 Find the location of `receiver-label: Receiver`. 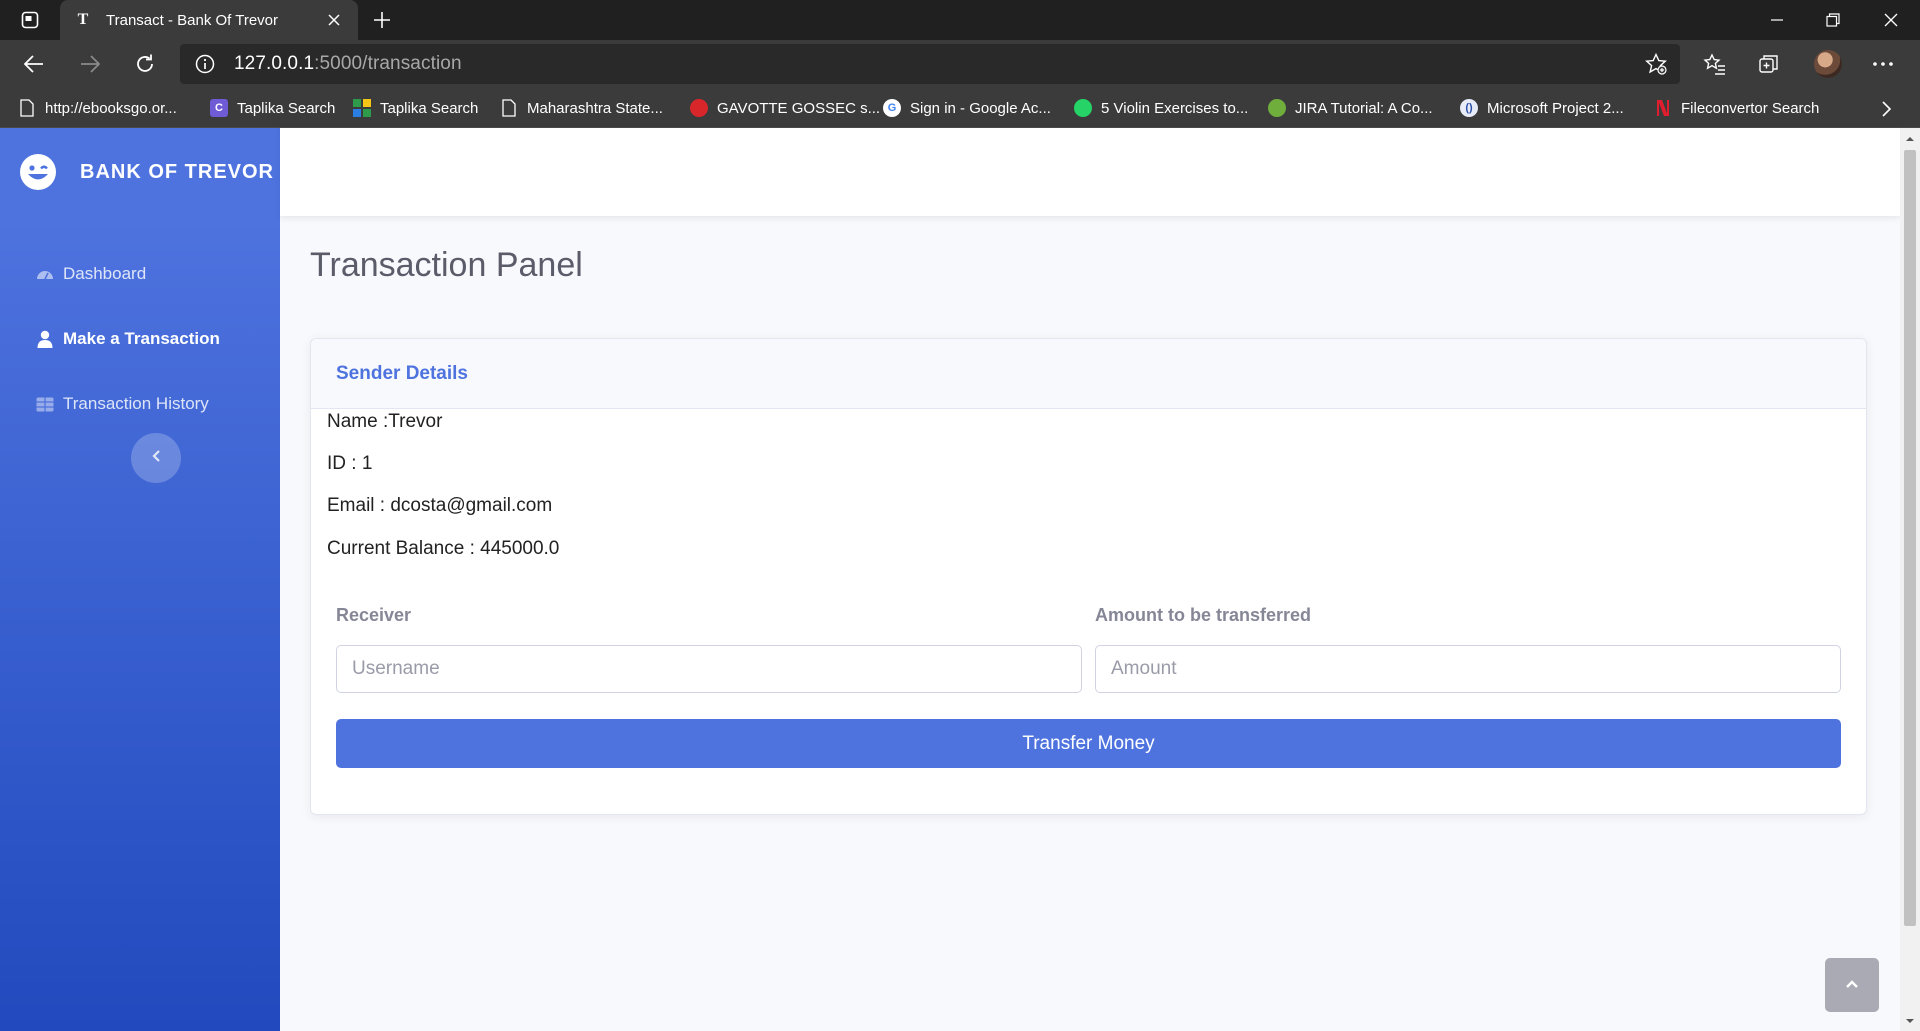

receiver-label: Receiver is located at coordinates (374, 615).